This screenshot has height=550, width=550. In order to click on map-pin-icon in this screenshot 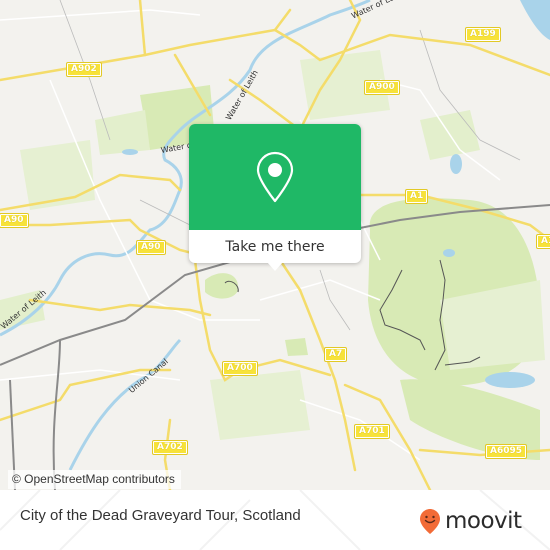, I will do `click(275, 177)`.